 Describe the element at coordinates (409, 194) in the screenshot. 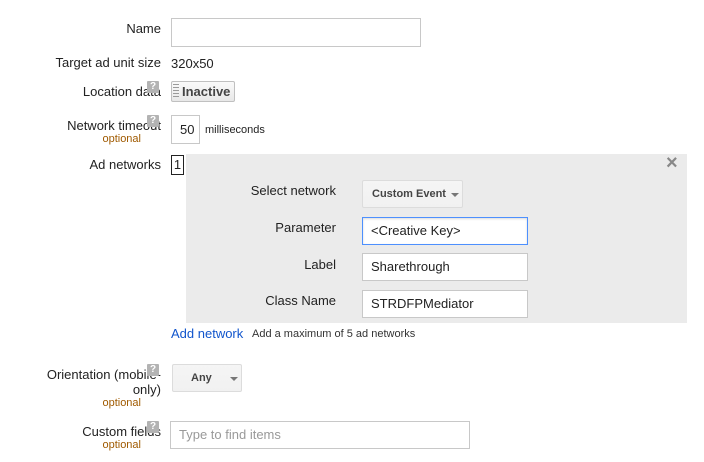

I see `select-network-value: Custom Event` at that location.